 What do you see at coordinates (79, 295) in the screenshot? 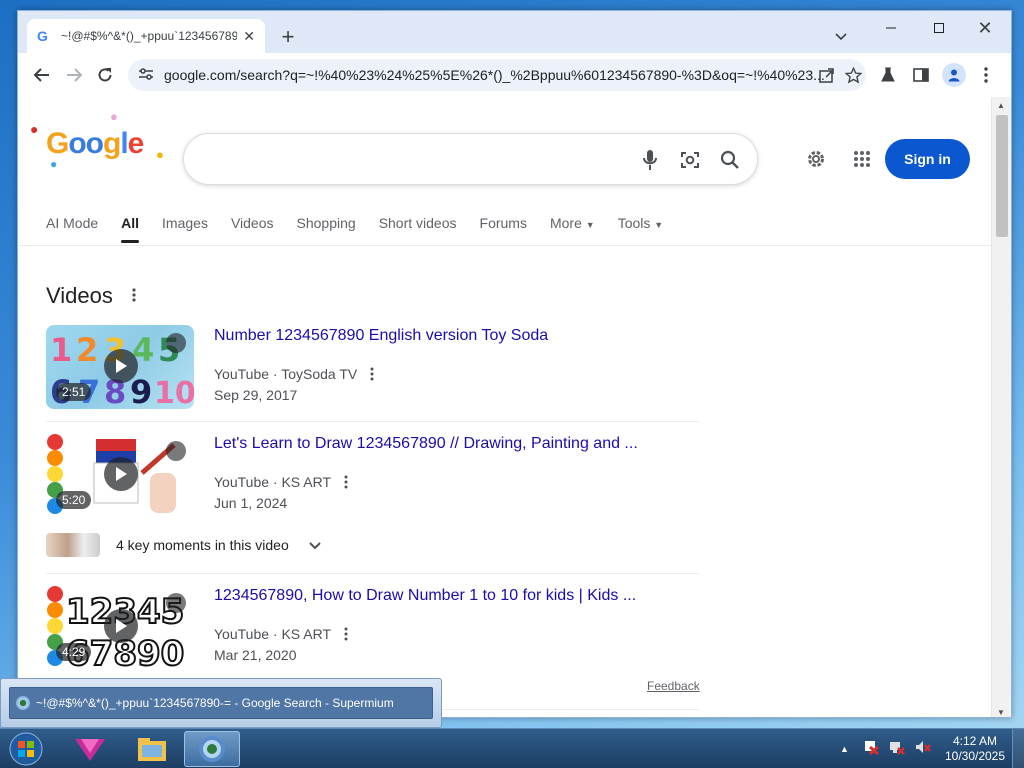
I see `videos-heading: Videos` at bounding box center [79, 295].